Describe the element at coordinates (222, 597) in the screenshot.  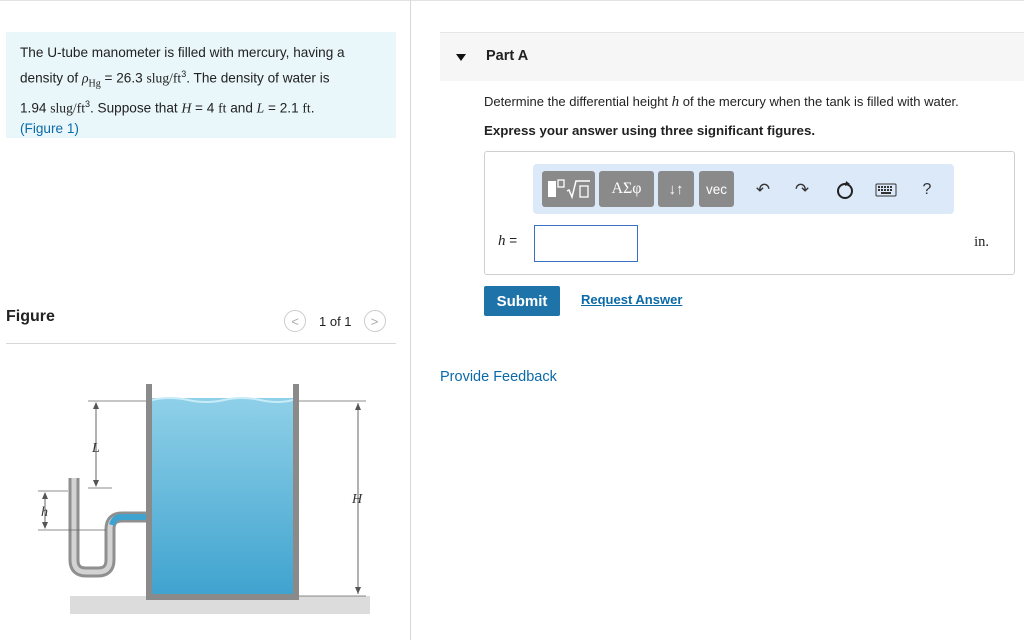
I see `tank-bottom` at that location.